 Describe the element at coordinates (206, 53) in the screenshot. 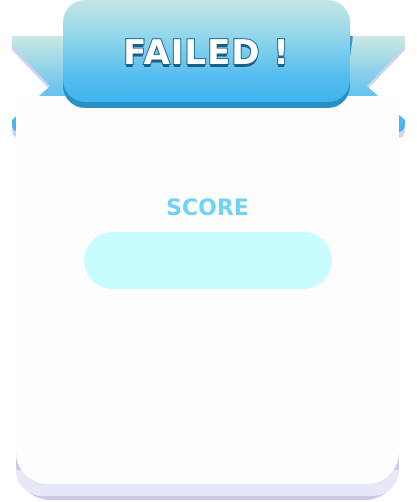

I see `dialog-title: FAILED !` at that location.